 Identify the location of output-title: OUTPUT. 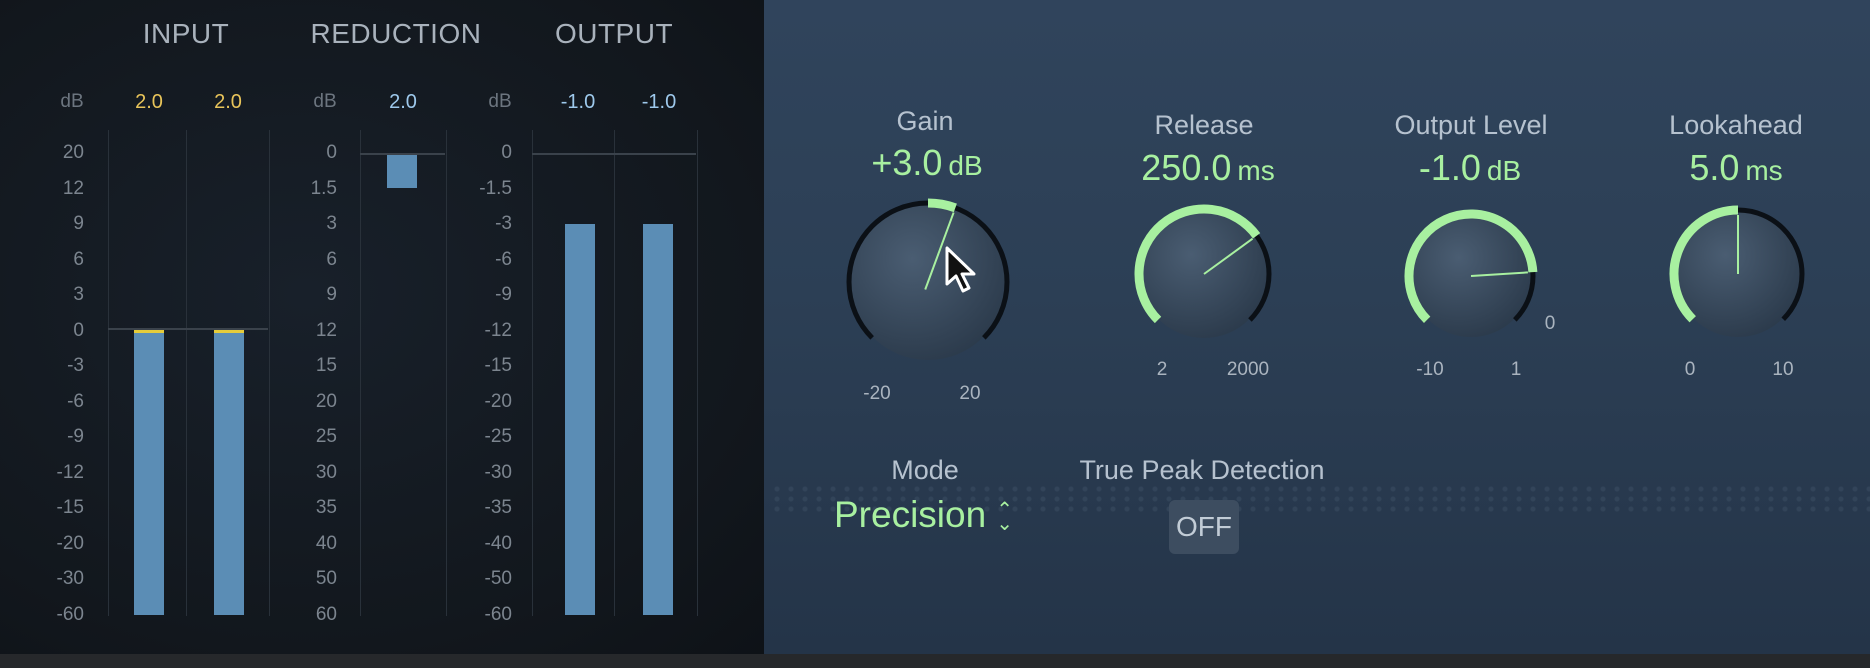
(614, 33).